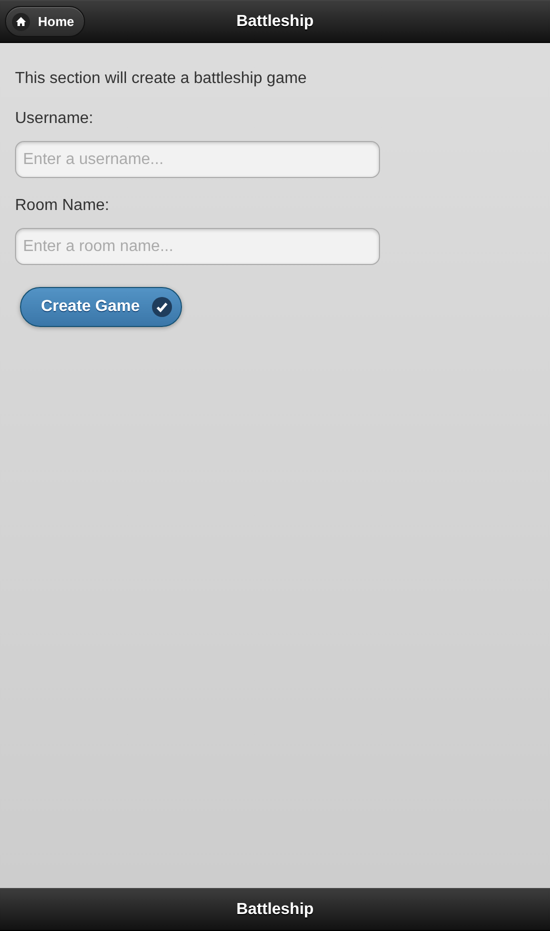  What do you see at coordinates (162, 307) in the screenshot?
I see `checkmark-icon` at bounding box center [162, 307].